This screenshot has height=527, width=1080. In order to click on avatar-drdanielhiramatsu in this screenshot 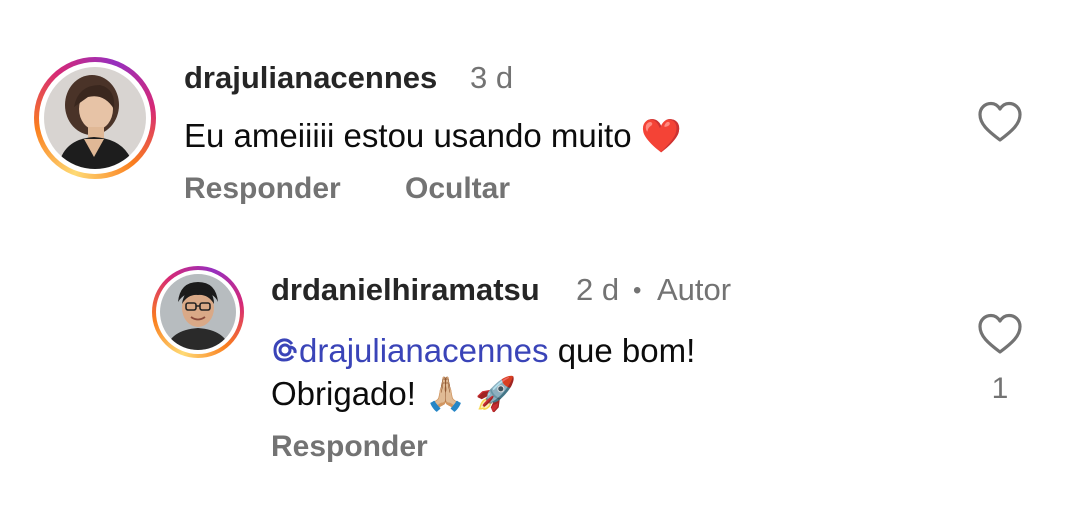, I will do `click(198, 312)`.